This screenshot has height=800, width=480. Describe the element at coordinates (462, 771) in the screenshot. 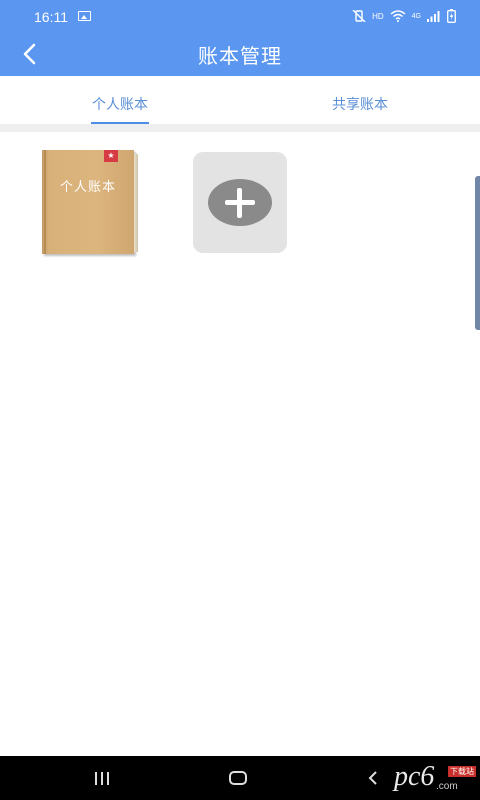

I see `watermark-tag: 下载站` at that location.